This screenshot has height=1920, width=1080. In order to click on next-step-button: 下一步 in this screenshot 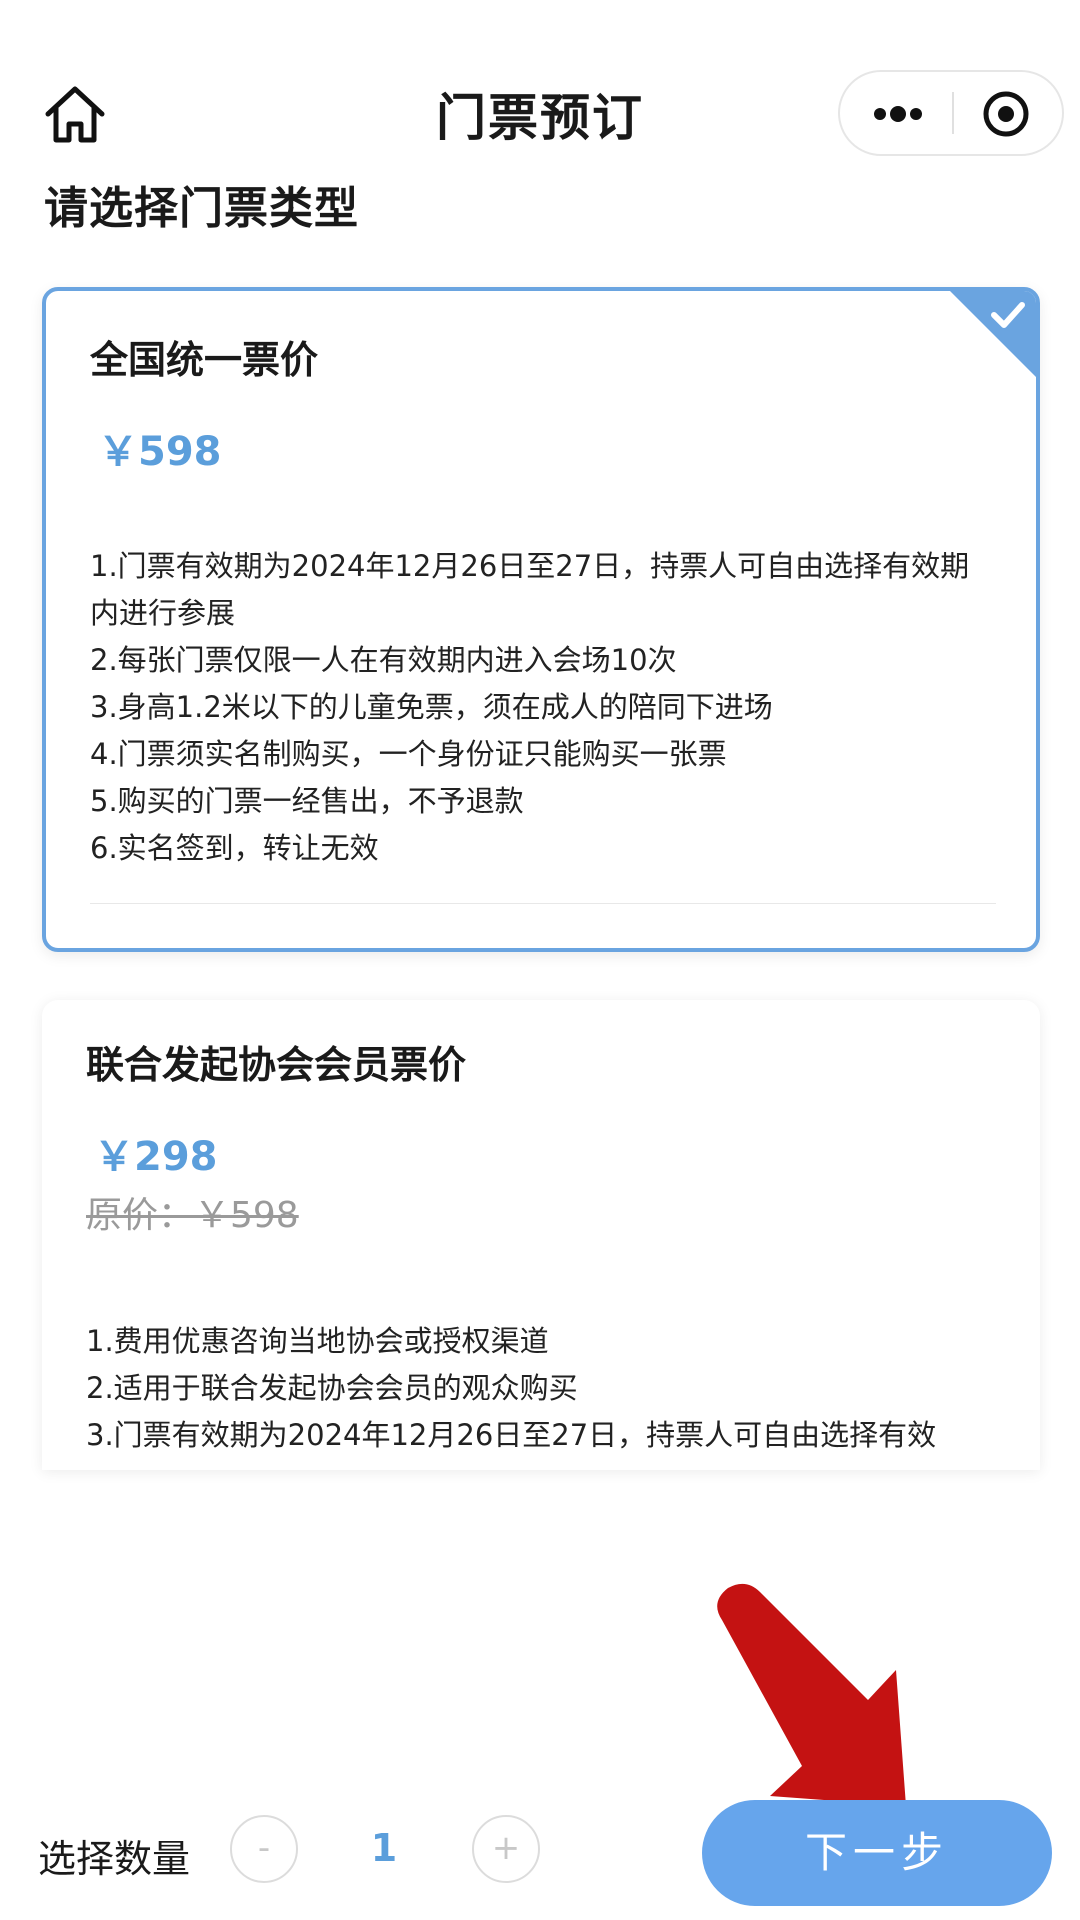, I will do `click(877, 1853)`.